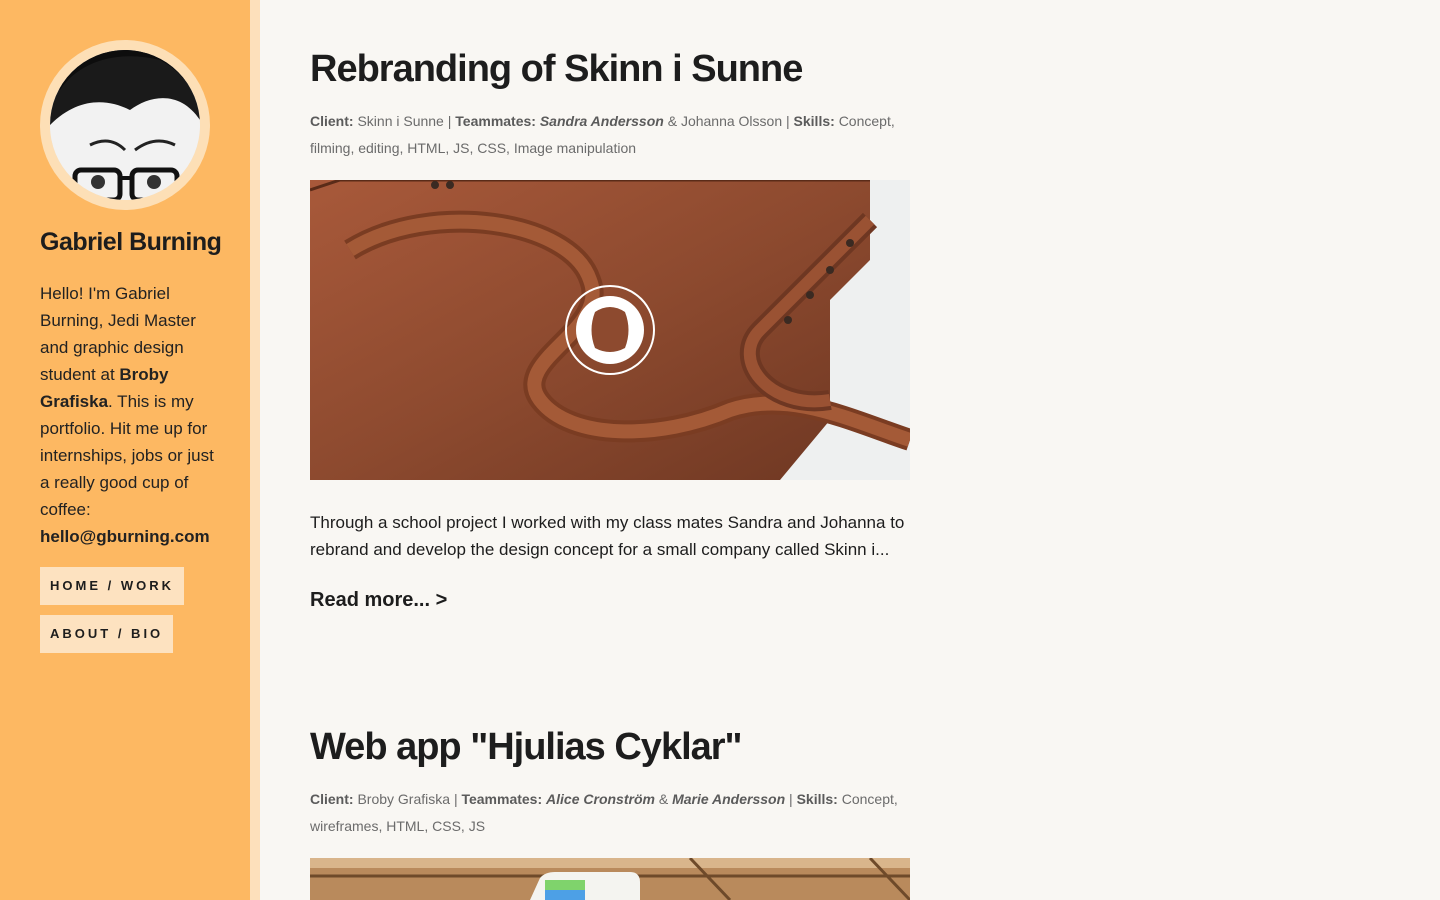 The width and height of the screenshot is (1440, 900). I want to click on client-value: Skinn i Sunne, so click(400, 121).